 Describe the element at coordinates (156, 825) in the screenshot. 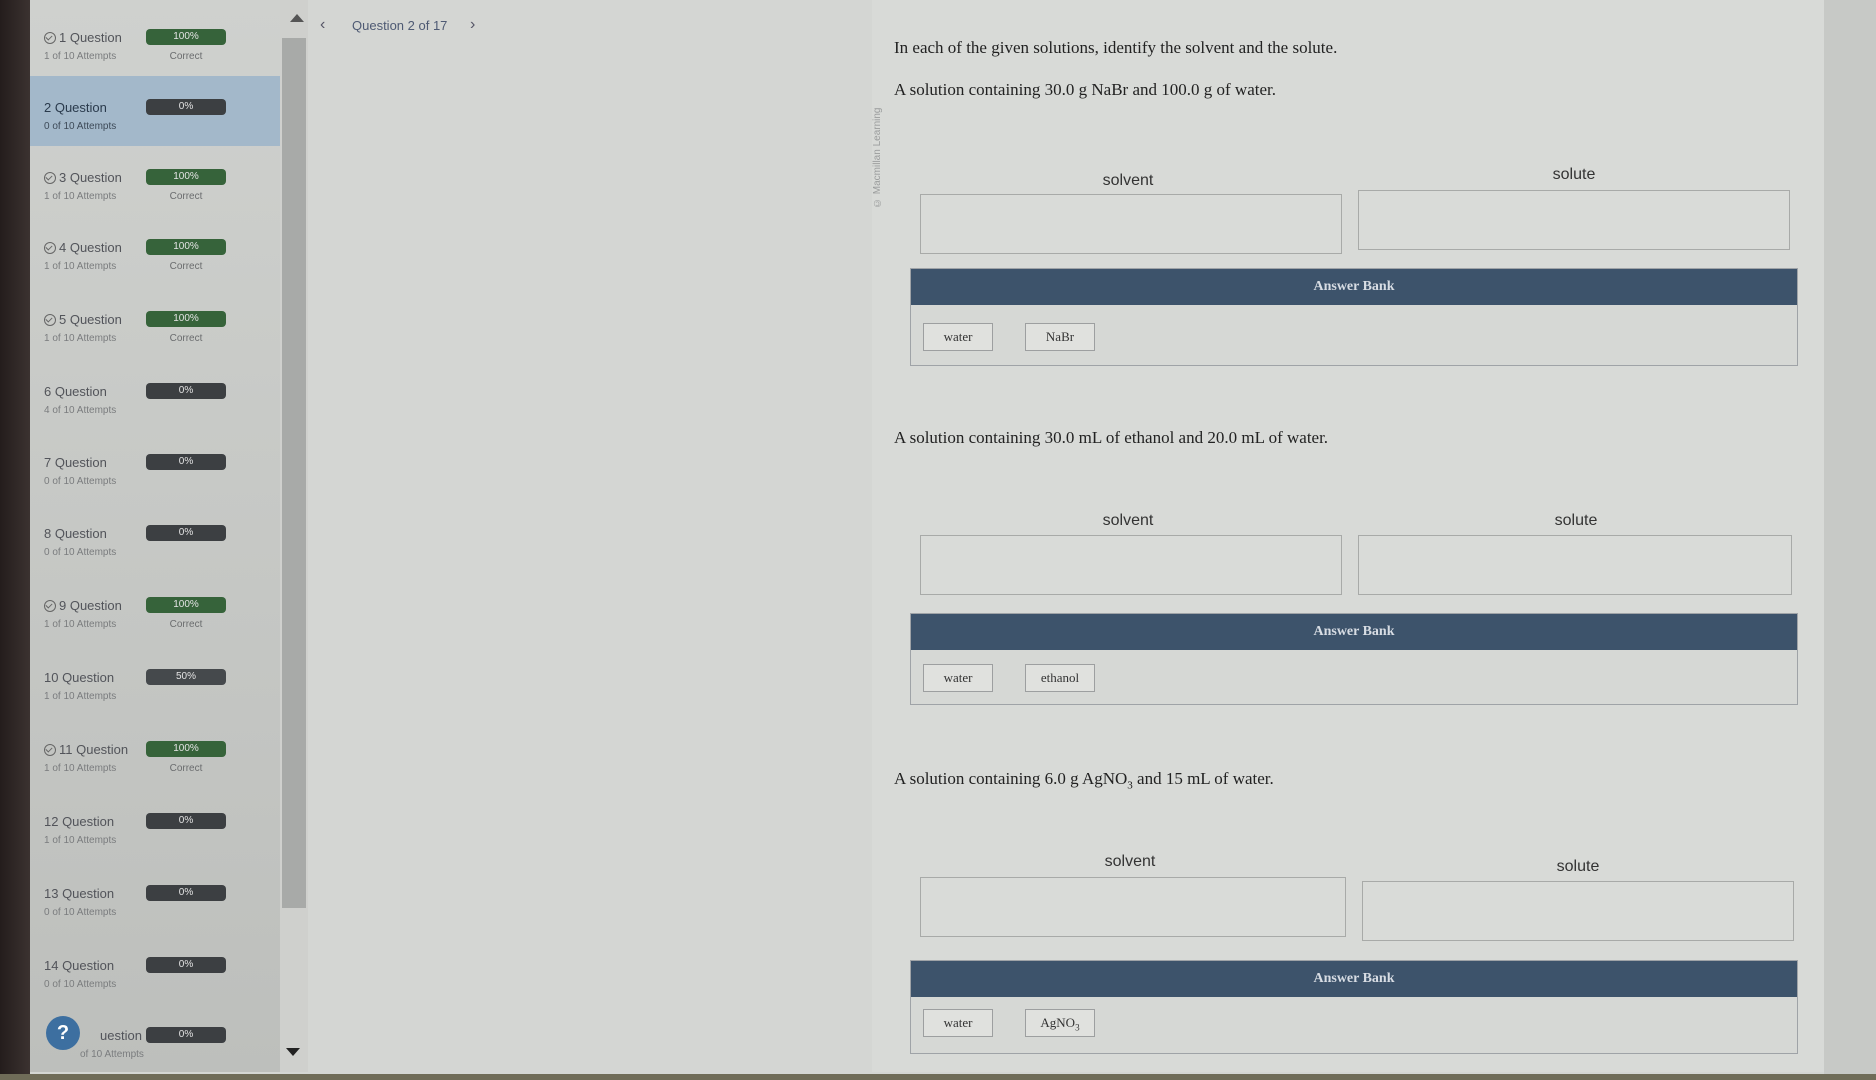

I see `question-item-12: 12 Question 1 of 10 Attempts 0%` at that location.